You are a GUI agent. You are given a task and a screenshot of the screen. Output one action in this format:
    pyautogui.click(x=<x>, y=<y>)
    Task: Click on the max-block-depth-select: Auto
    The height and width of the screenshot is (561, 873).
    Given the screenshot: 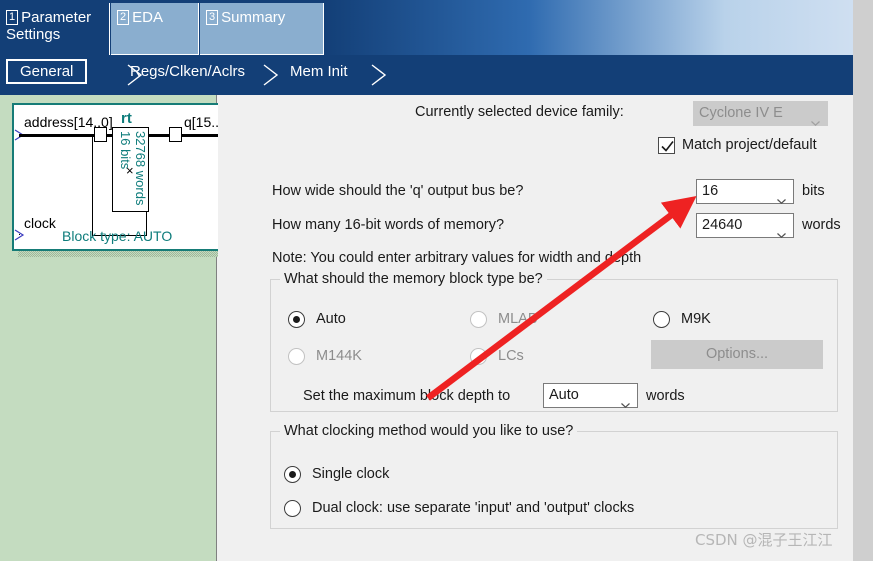 What is the action you would take?
    pyautogui.click(x=590, y=396)
    